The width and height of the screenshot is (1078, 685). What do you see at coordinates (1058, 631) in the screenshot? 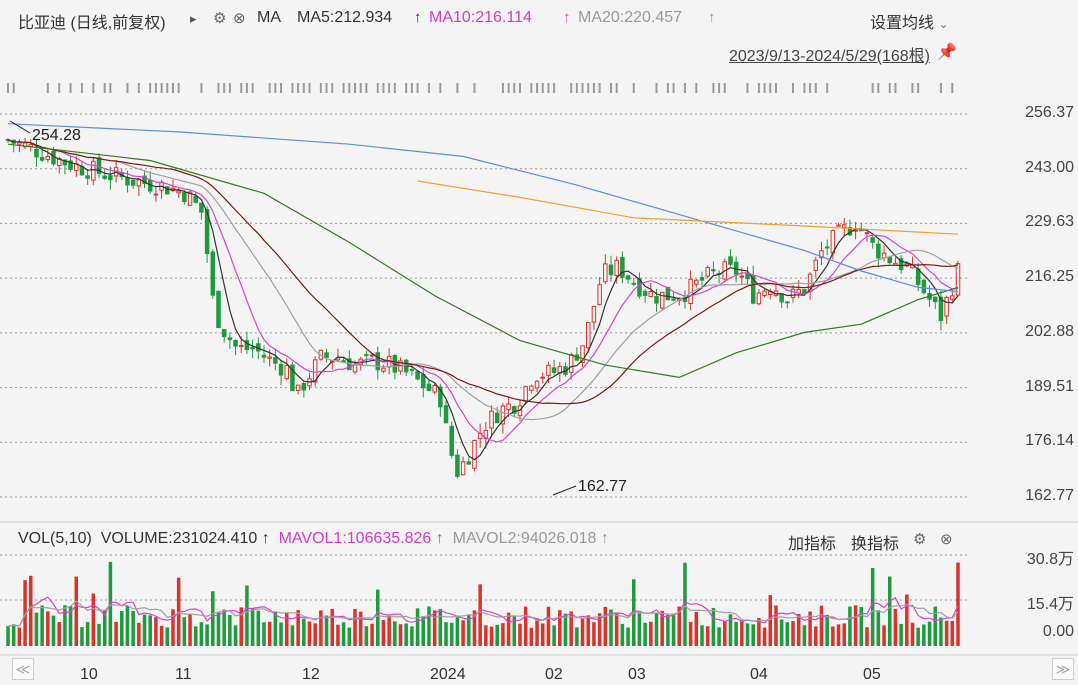
I see `volume-tick-label: 0.00` at bounding box center [1058, 631].